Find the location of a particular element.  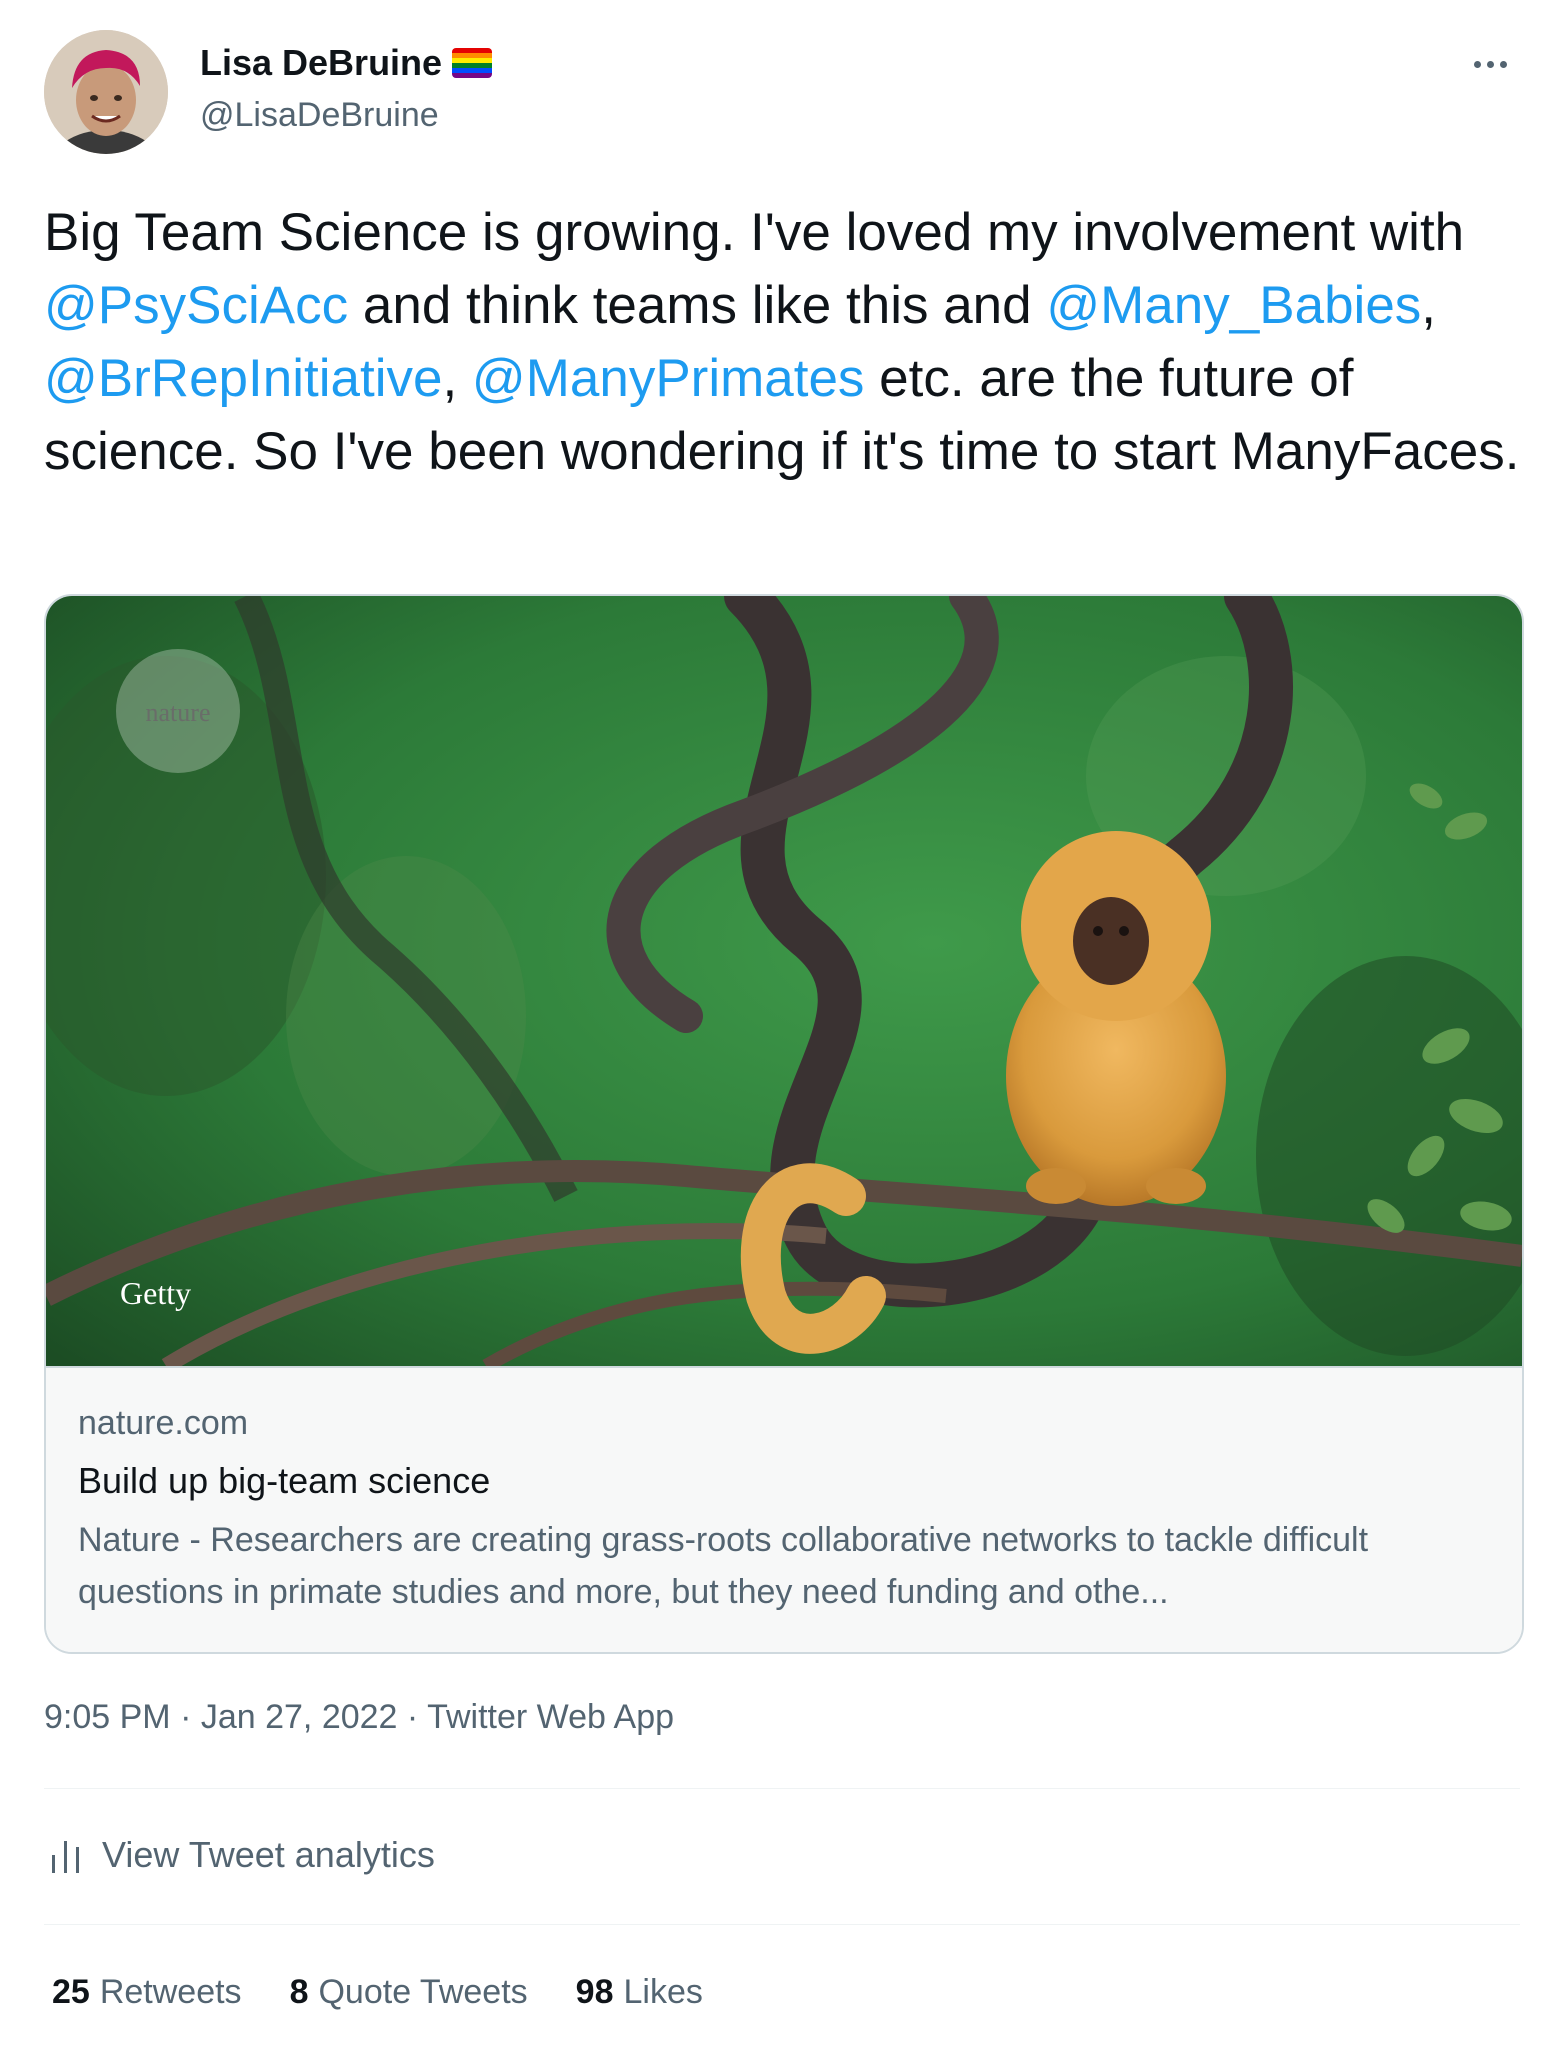

view-analytics-label: View Tweet analytics is located at coordinates (268, 1854).